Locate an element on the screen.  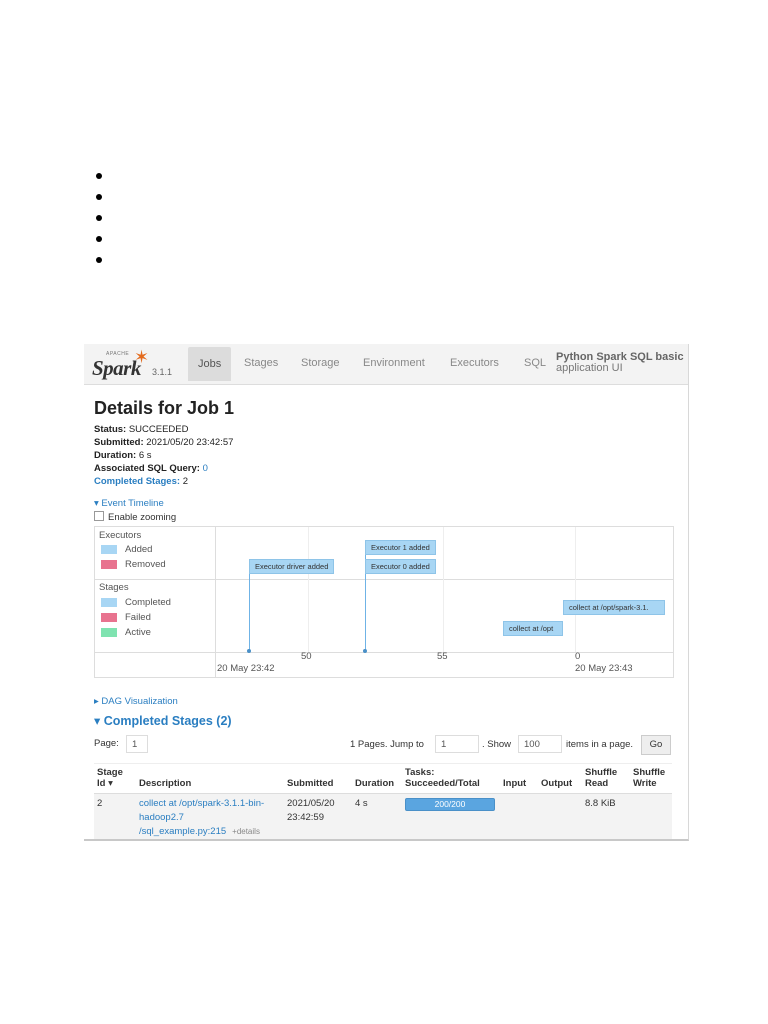
tab-sql: SQL is located at coordinates (535, 363).